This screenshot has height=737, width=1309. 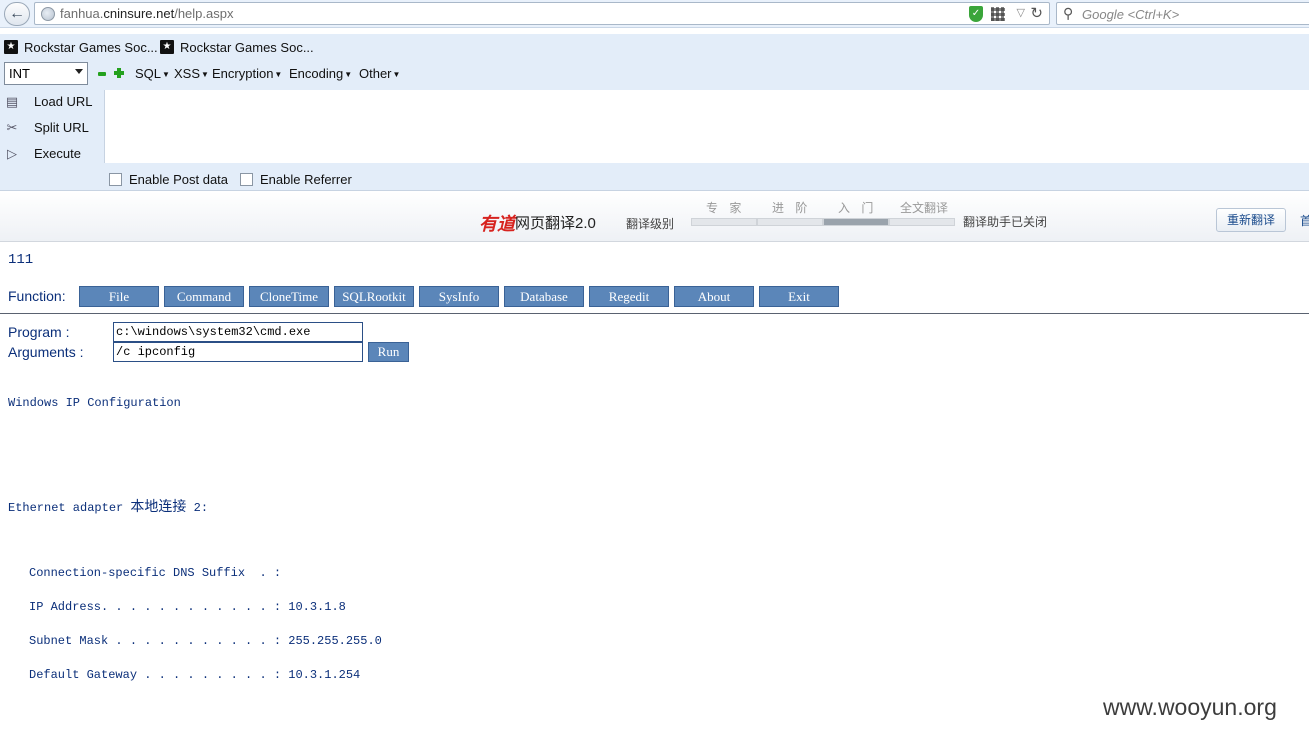 I want to click on youdao-extra: 首, so click(x=1304, y=220).